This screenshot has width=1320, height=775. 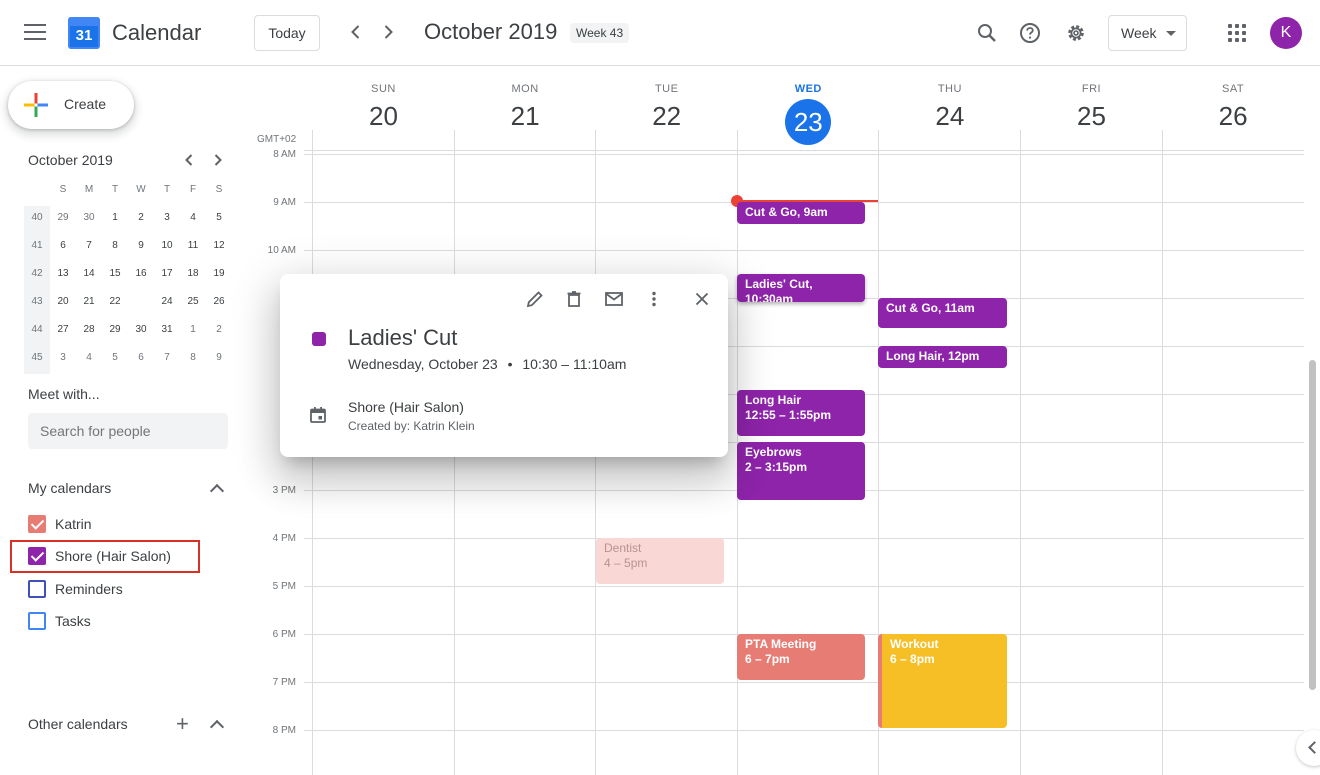 I want to click on create-button: Create, so click(x=71, y=105).